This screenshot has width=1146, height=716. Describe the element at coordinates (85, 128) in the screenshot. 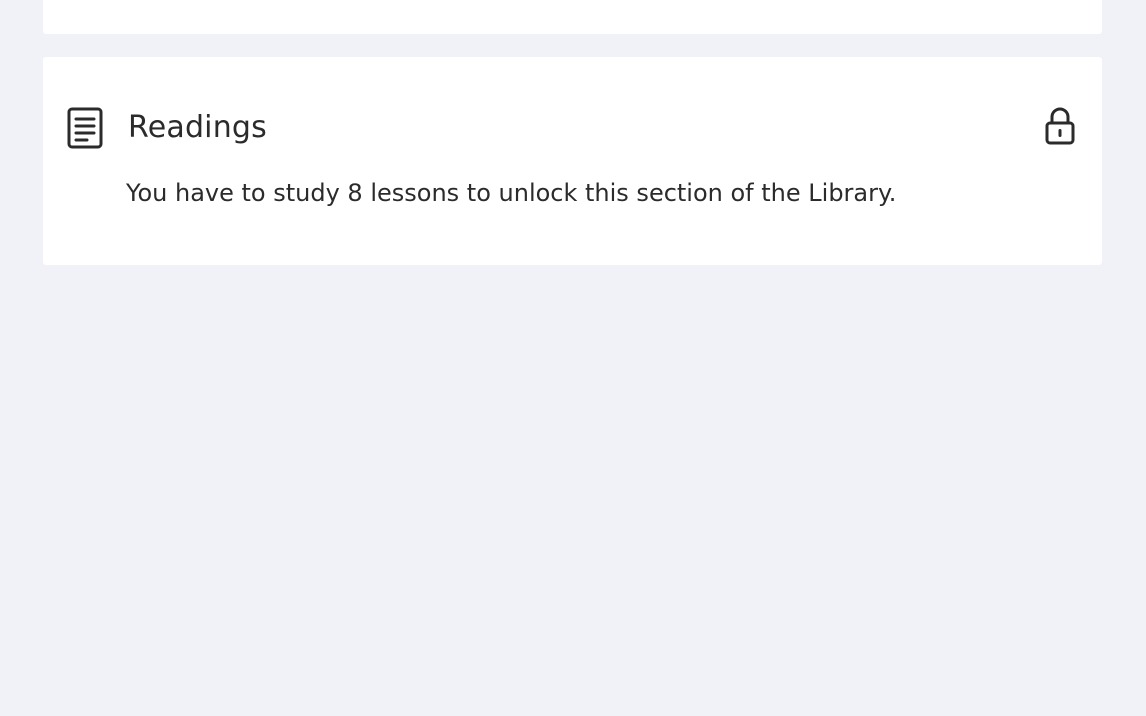

I see `document-icon` at that location.